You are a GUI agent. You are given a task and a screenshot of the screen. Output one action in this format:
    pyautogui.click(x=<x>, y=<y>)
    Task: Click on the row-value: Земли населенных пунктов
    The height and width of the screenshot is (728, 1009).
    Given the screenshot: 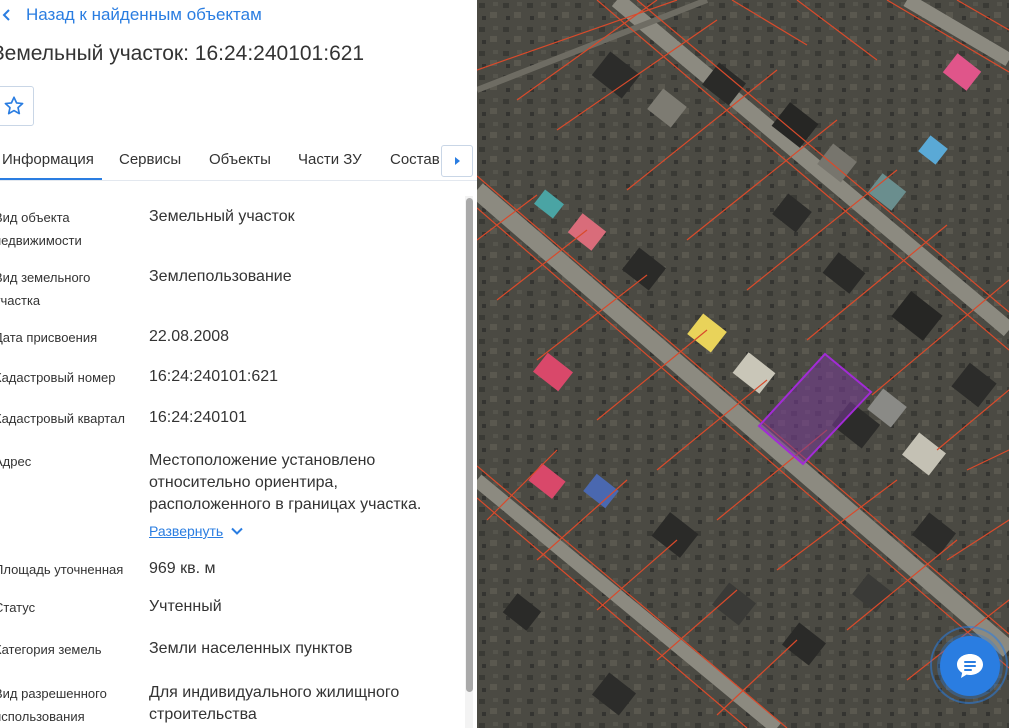 What is the action you would take?
    pyautogui.click(x=251, y=648)
    